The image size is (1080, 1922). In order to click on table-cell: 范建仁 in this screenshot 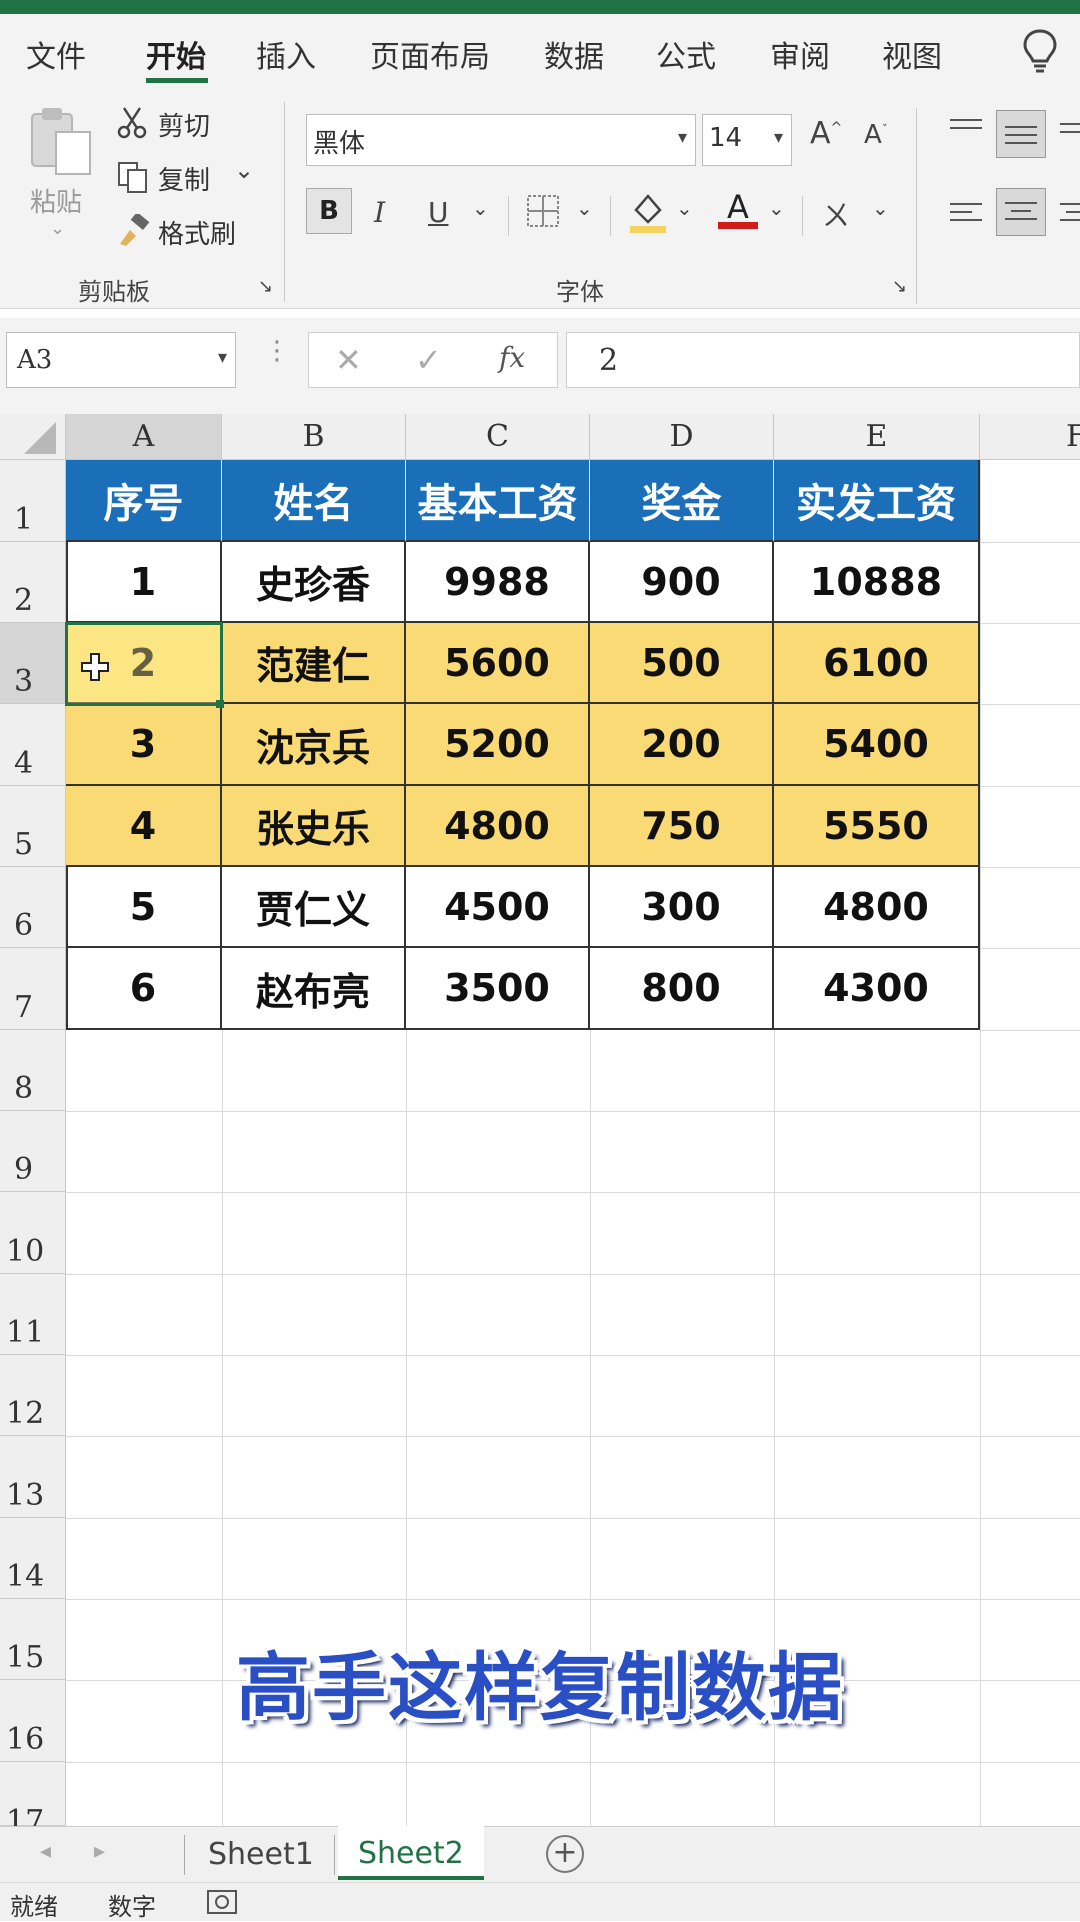, I will do `click(314, 663)`.